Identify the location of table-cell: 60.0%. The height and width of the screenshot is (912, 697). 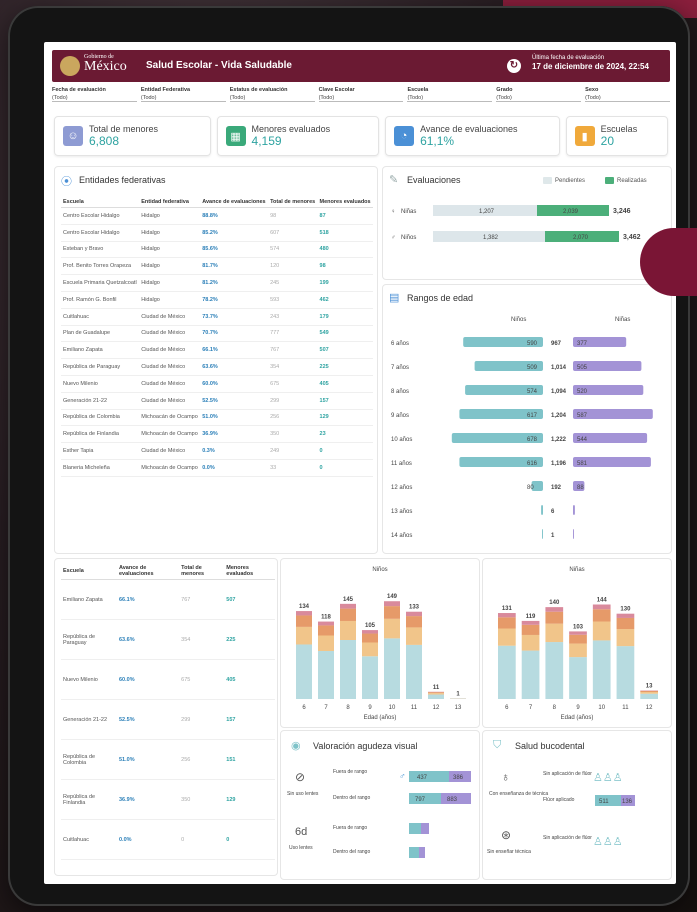
(148, 679).